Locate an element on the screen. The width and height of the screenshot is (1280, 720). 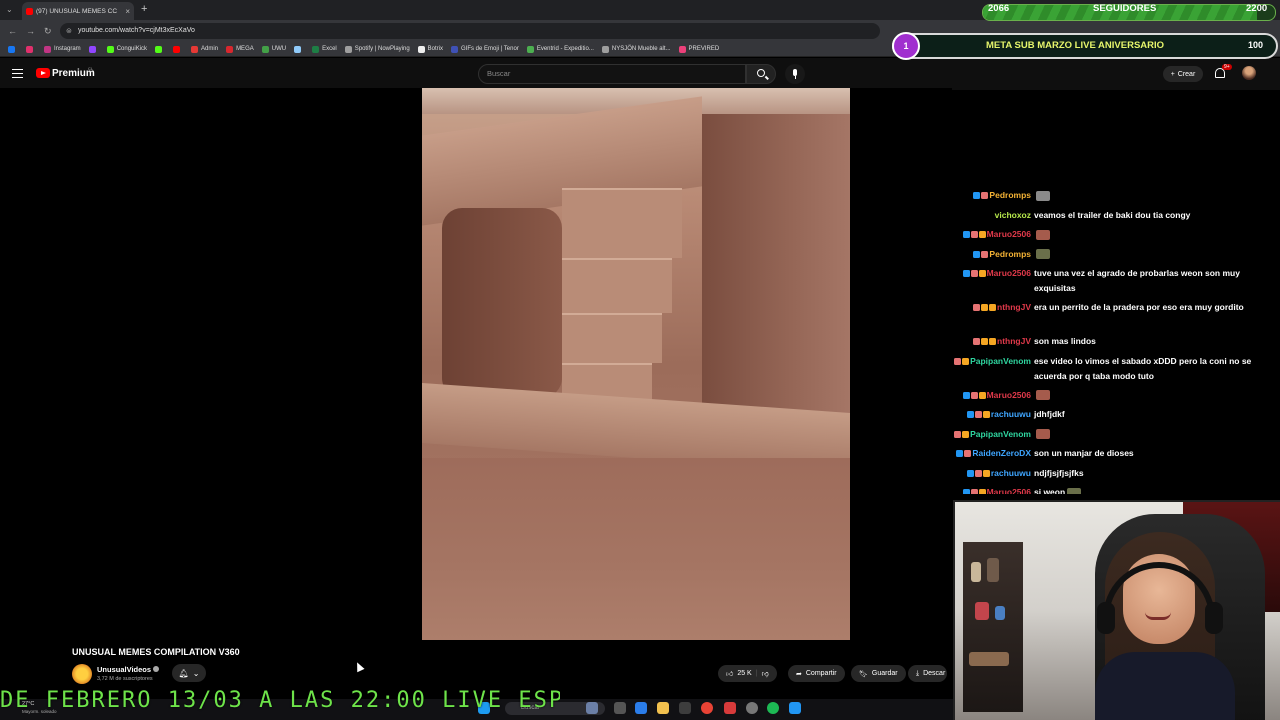
channel-name: UnusualVideos is located at coordinates (124, 669).